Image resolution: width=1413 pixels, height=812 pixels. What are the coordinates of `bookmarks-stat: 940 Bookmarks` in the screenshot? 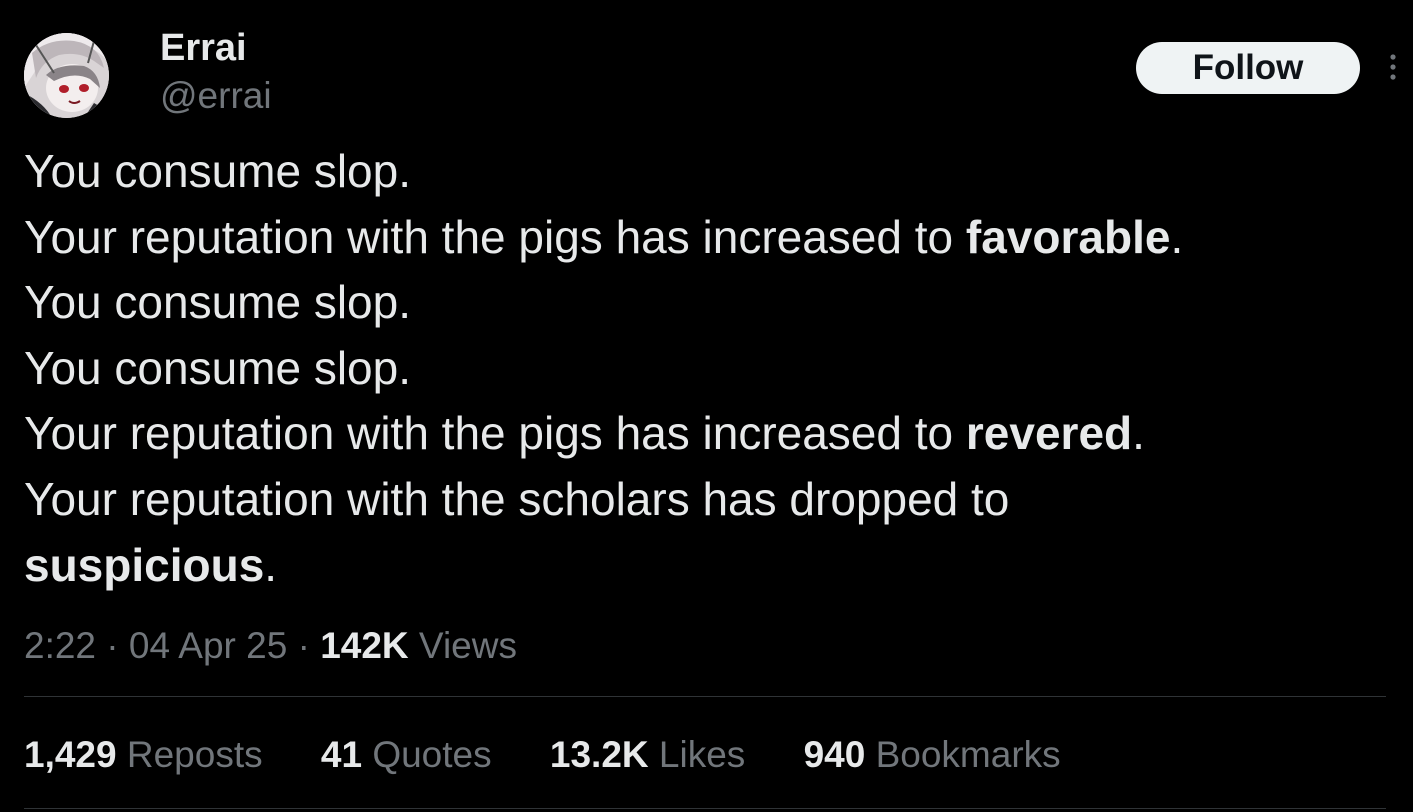 It's located at (932, 755).